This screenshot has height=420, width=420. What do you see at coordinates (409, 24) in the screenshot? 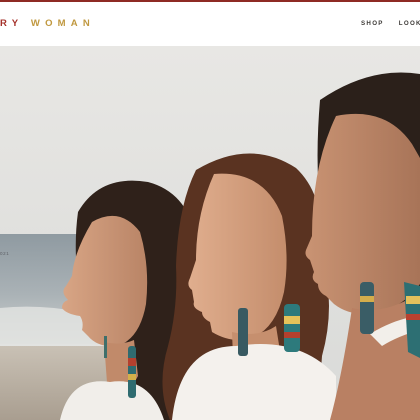
I see `nav-lookbook-link: LOOKBO` at bounding box center [409, 24].